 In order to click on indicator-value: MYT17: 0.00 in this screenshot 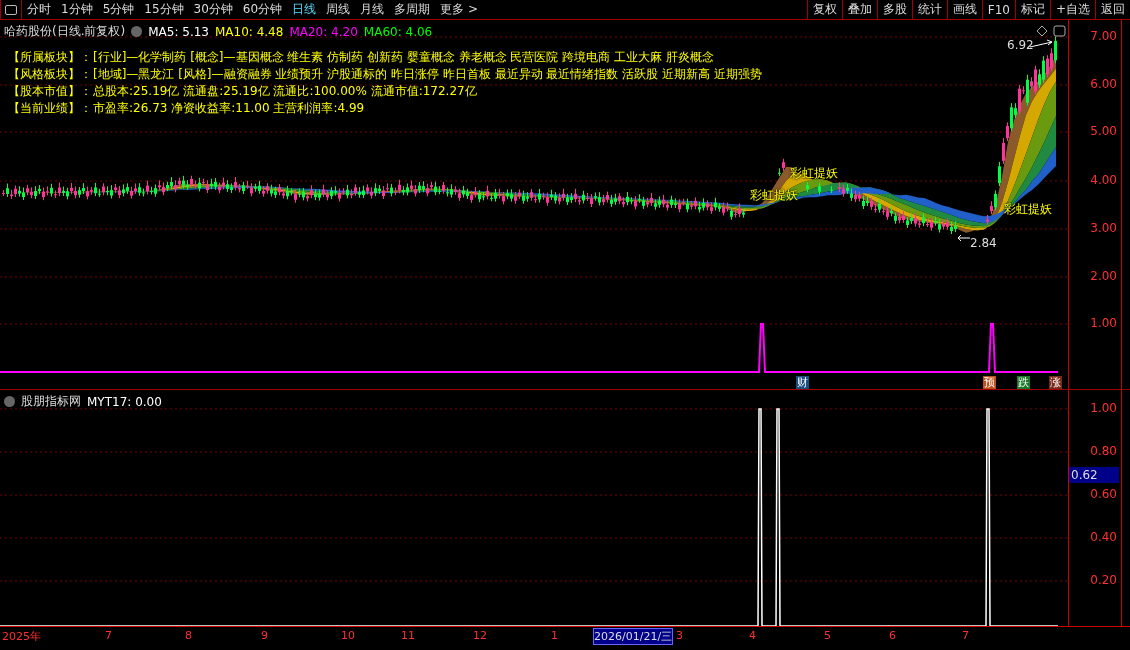, I will do `click(124, 401)`.